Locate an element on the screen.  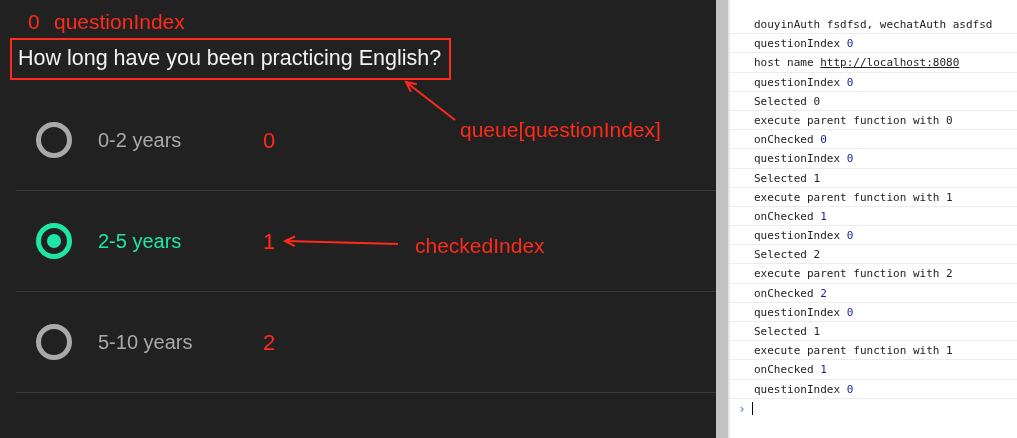
prompt-icon: › is located at coordinates (742, 409).